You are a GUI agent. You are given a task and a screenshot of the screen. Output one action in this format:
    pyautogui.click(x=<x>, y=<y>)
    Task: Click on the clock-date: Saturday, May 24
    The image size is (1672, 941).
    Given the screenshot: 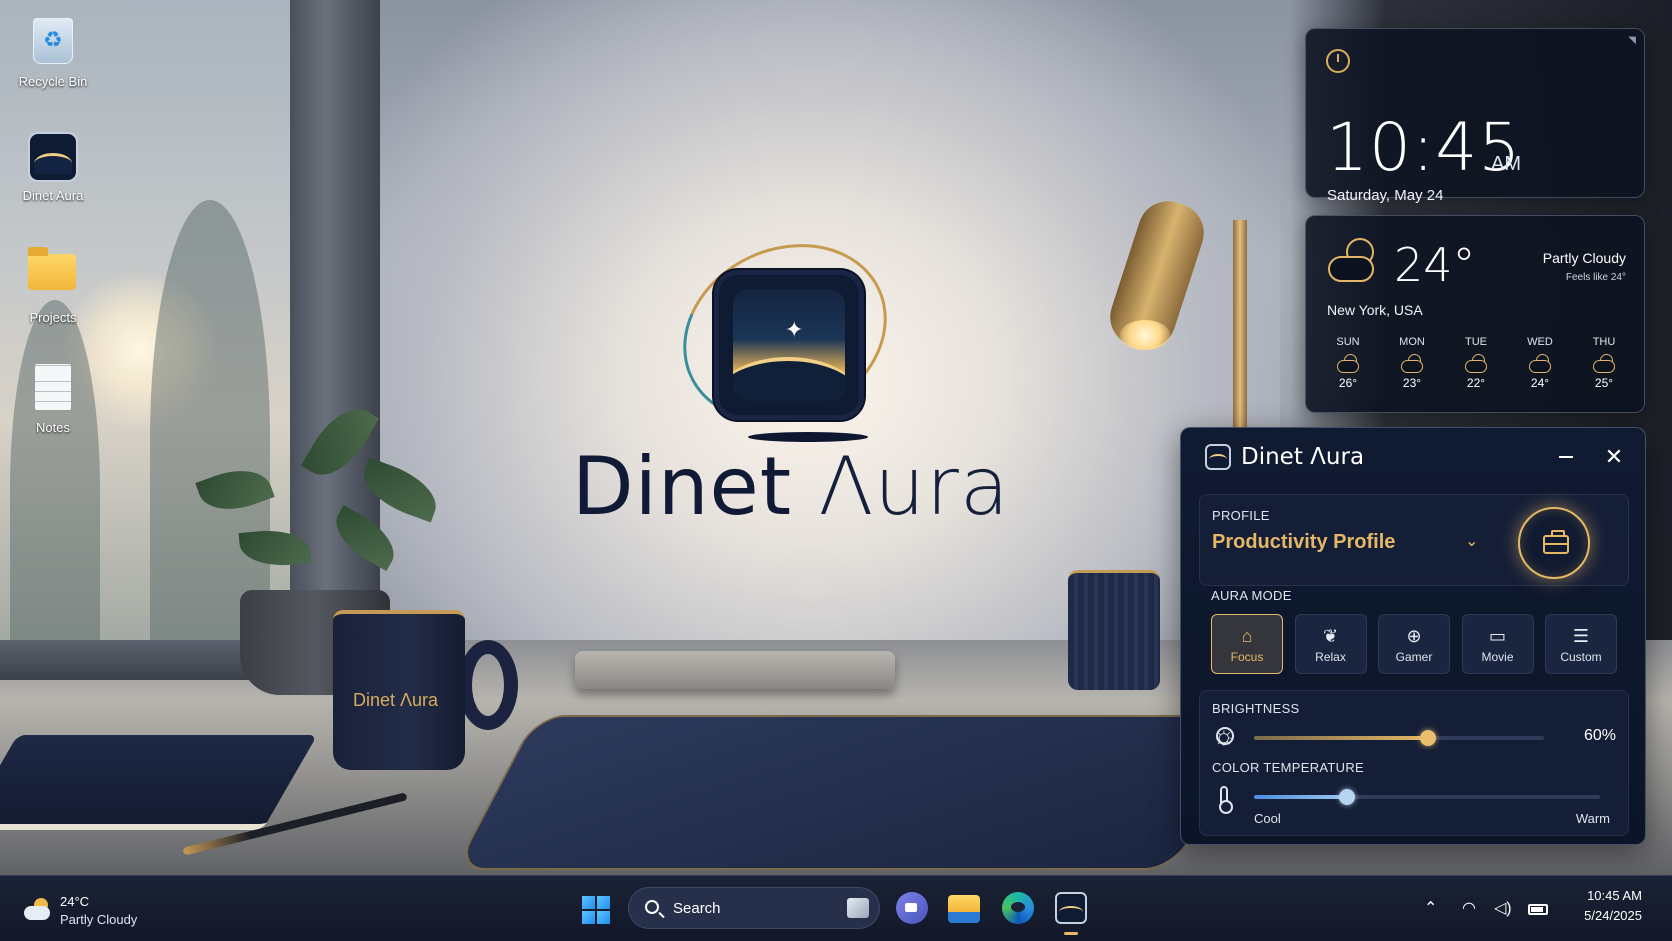 What is the action you would take?
    pyautogui.click(x=1385, y=195)
    